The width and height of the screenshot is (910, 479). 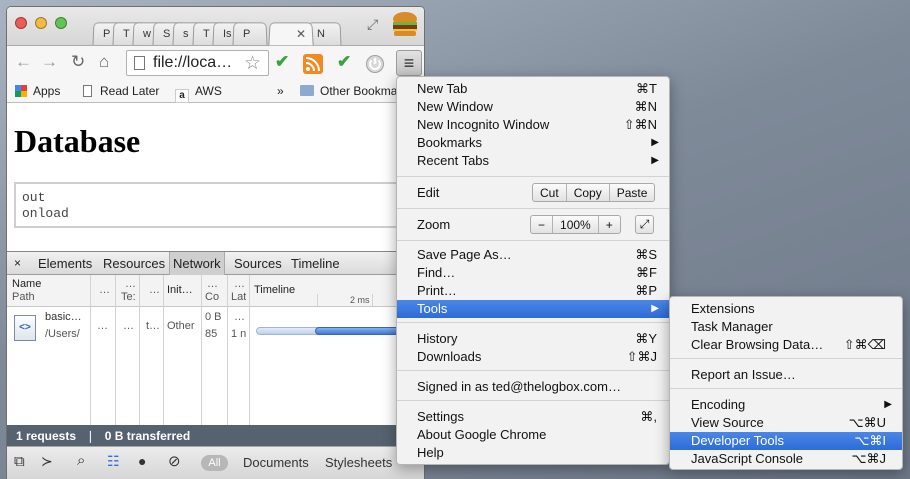 What do you see at coordinates (732, 326) in the screenshot?
I see `menu-item-label: Task Manager` at bounding box center [732, 326].